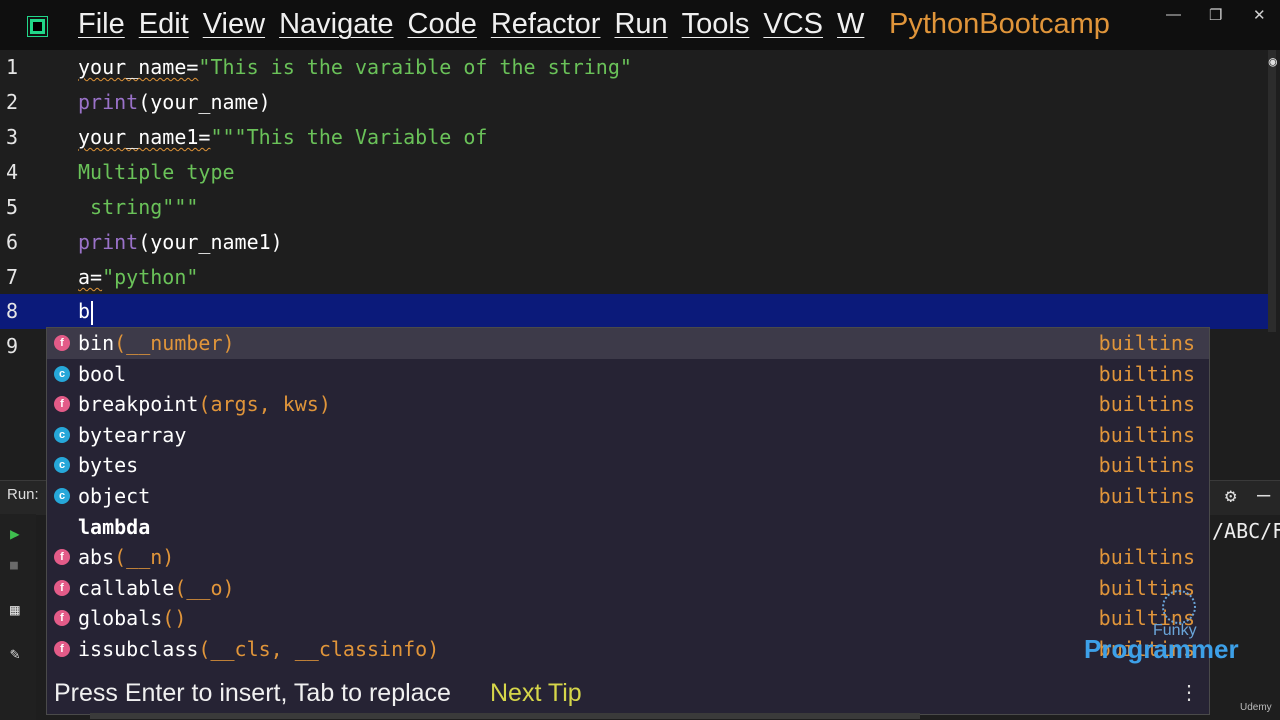  What do you see at coordinates (264, 404) in the screenshot?
I see `completion-signature: (args, kws)` at bounding box center [264, 404].